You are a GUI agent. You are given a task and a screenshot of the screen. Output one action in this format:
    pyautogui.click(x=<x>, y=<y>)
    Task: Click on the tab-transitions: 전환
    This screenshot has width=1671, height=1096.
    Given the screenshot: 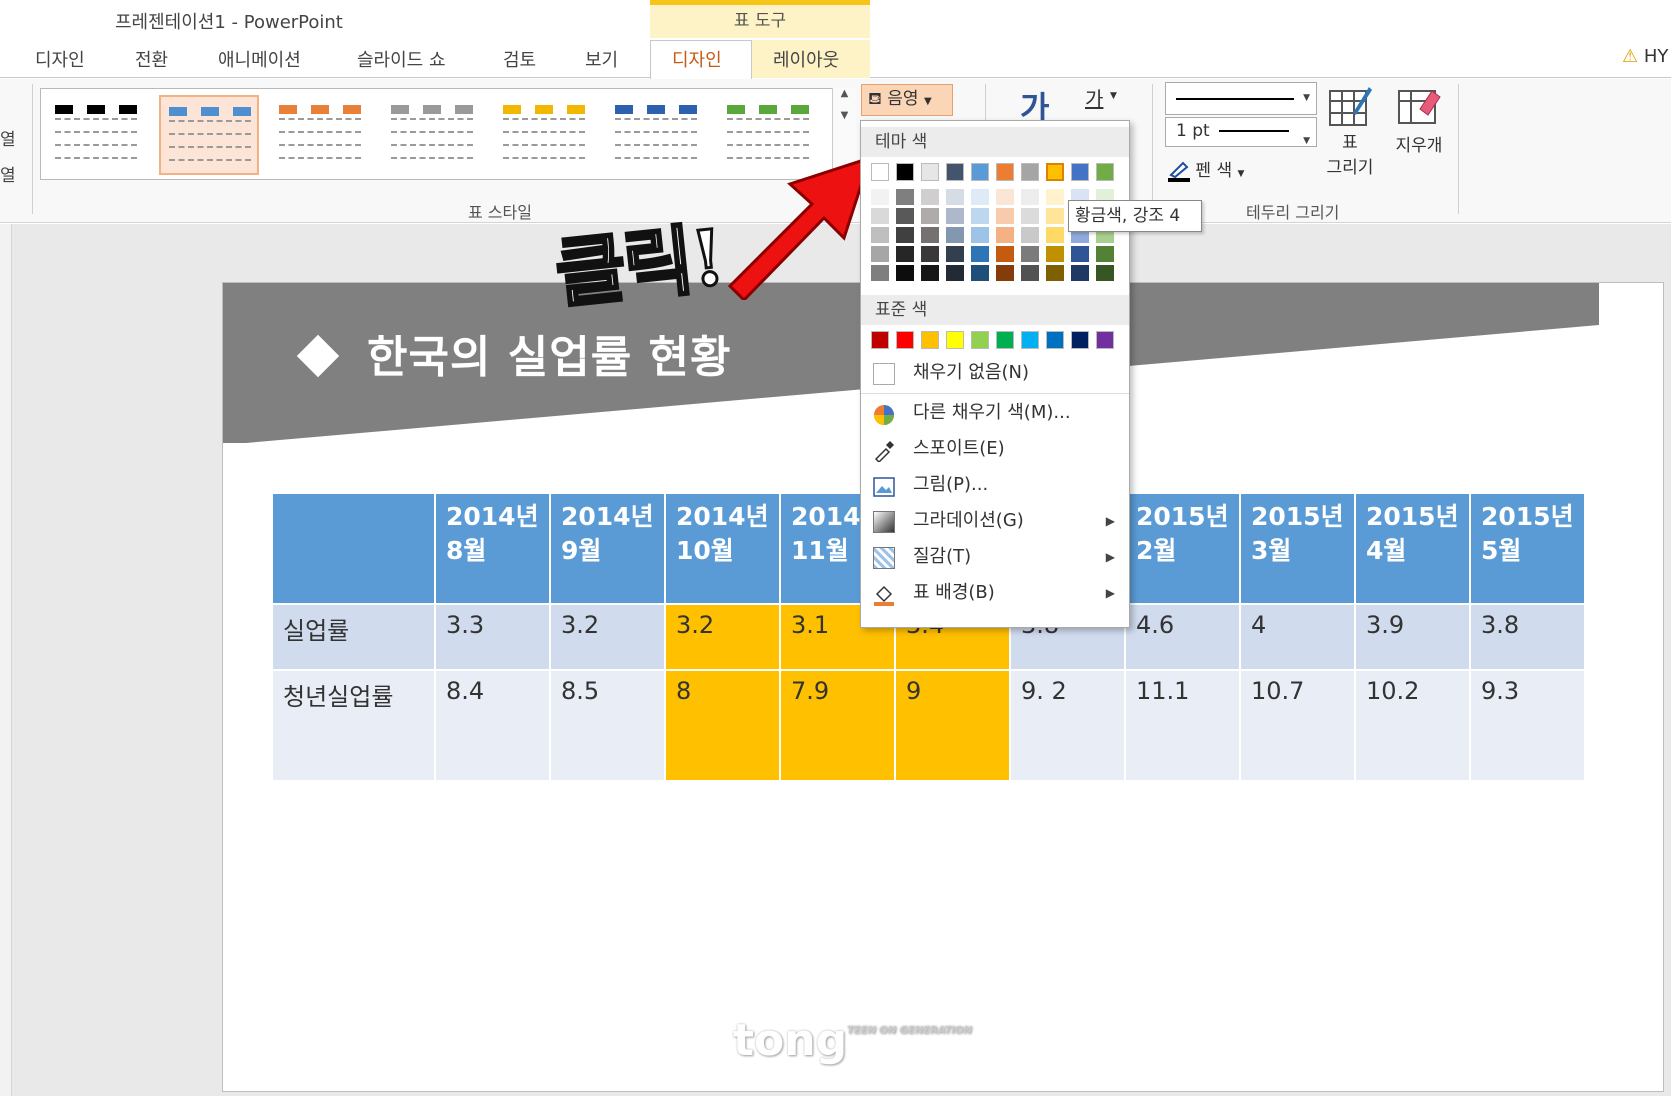 What is the action you would take?
    pyautogui.click(x=151, y=59)
    